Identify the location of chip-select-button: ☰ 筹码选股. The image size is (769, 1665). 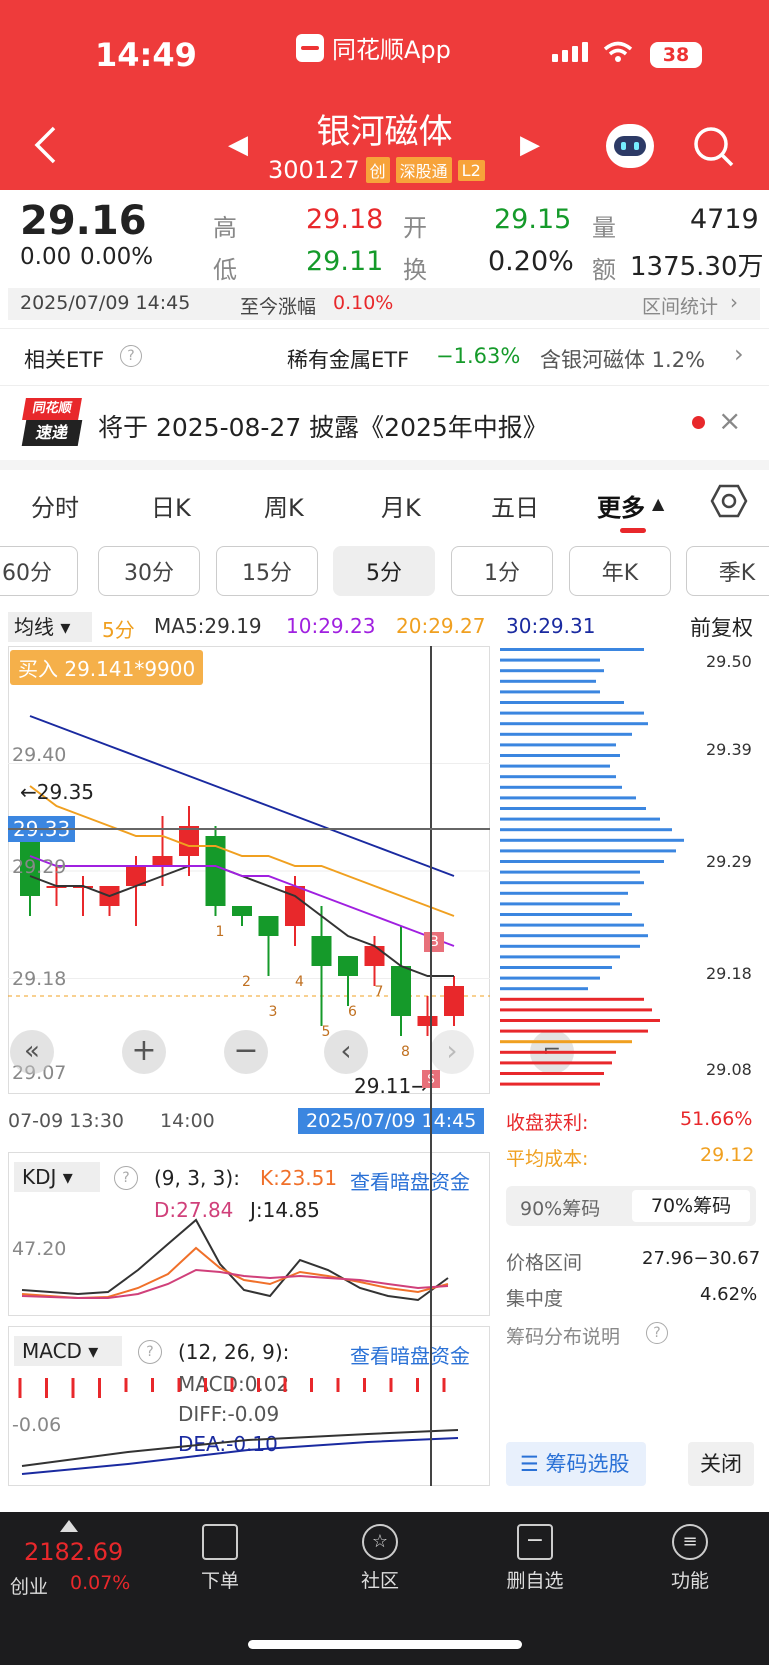
(576, 1464).